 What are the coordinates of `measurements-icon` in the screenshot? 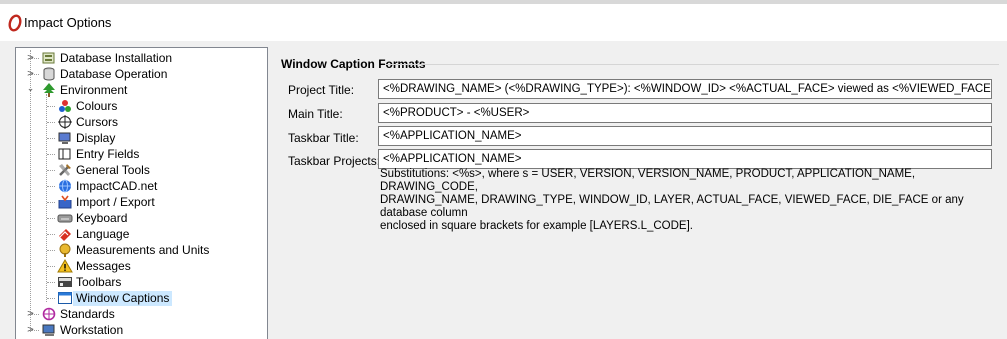 It's located at (65, 250).